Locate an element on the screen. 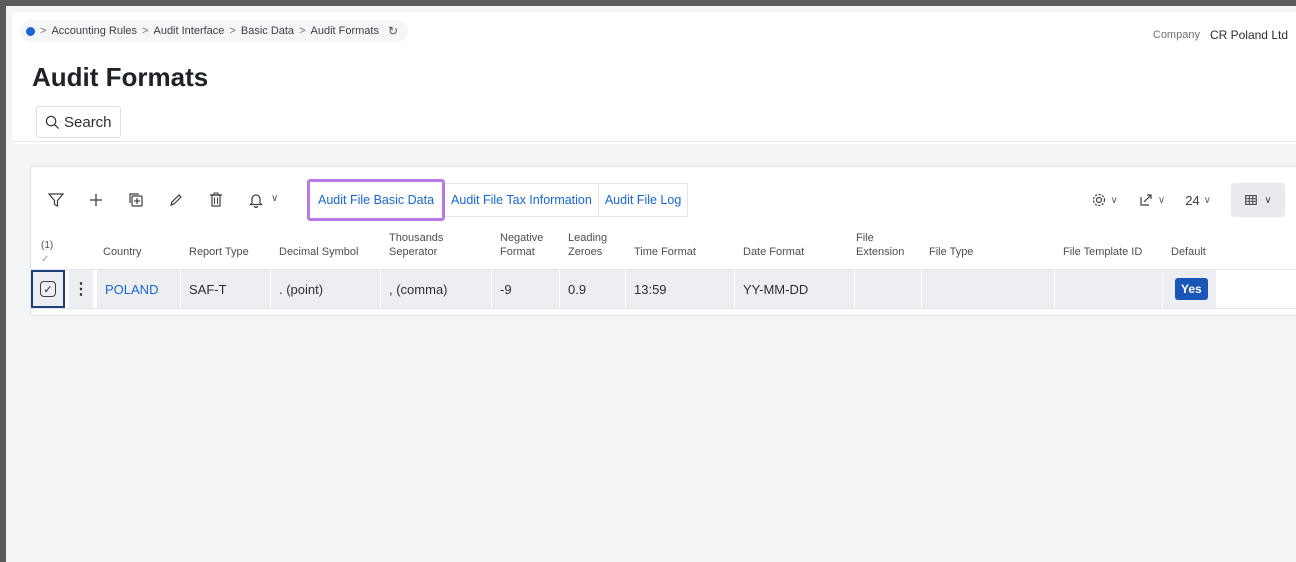  delete-trash-icon is located at coordinates (216, 200).